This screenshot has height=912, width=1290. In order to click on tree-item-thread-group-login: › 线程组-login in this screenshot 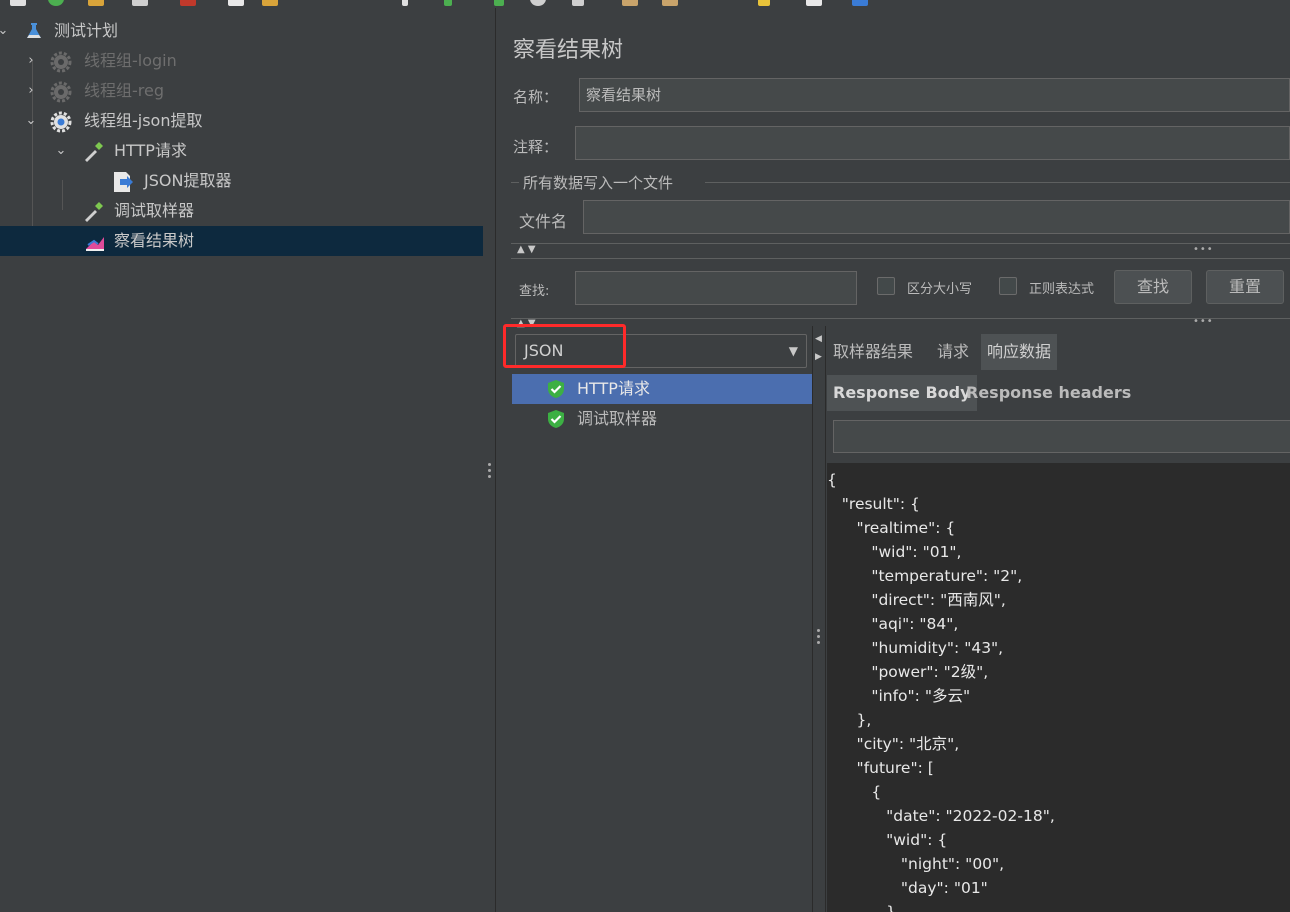, I will do `click(241, 61)`.